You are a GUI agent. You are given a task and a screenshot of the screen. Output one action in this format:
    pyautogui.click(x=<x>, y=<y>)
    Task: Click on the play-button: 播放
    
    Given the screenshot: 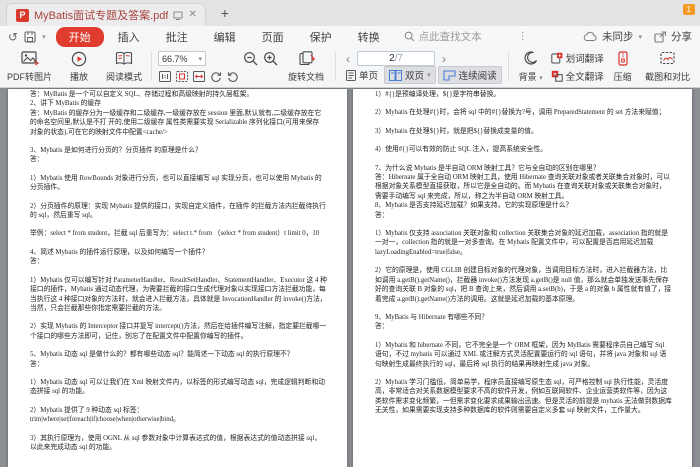 What is the action you would take?
    pyautogui.click(x=79, y=66)
    